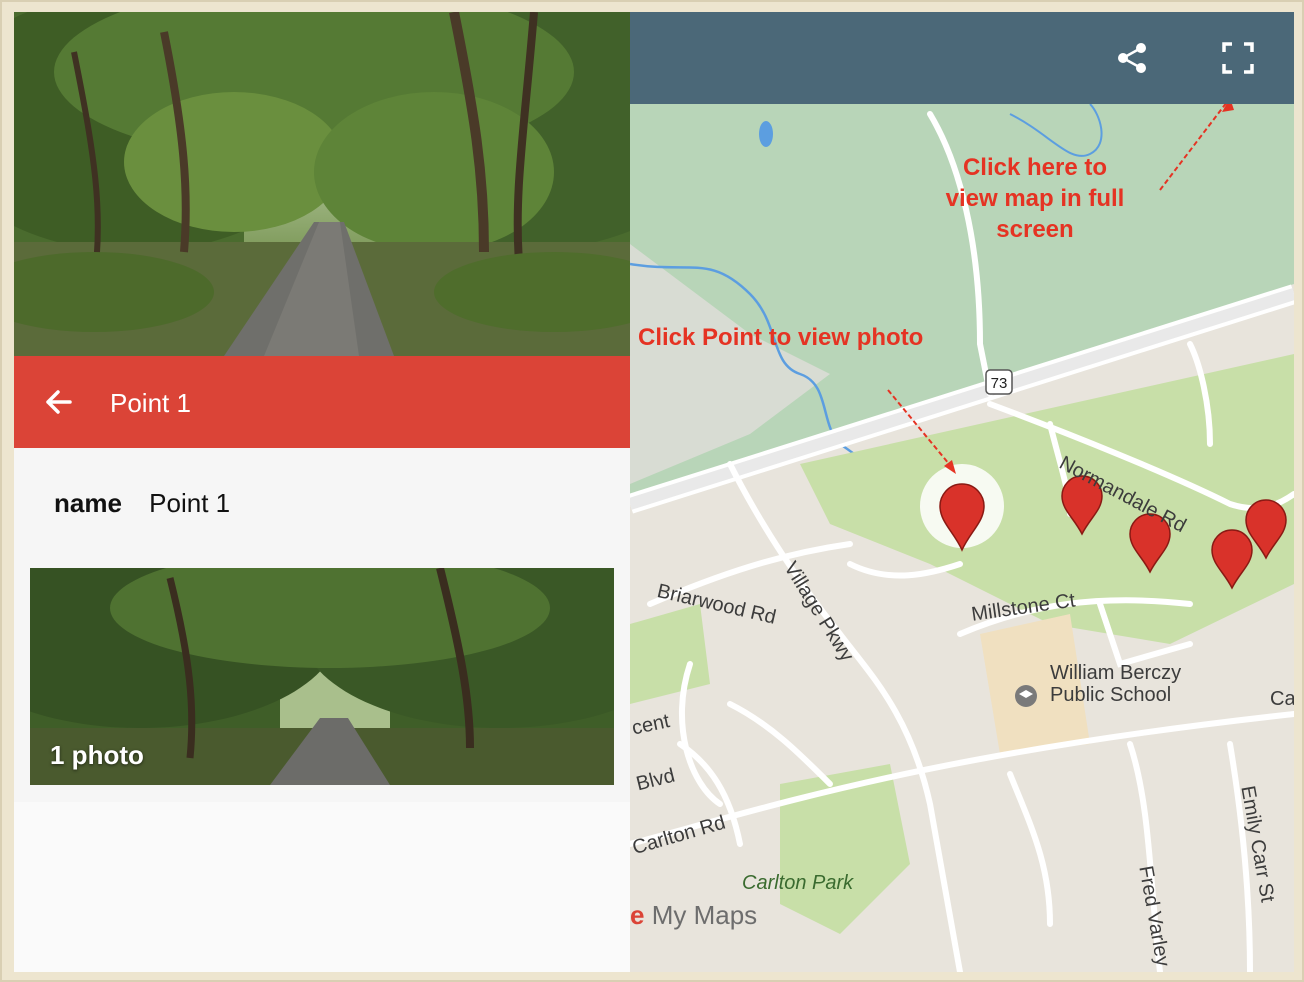 The height and width of the screenshot is (982, 1304). I want to click on name-field-row: name Point 1, so click(142, 503).